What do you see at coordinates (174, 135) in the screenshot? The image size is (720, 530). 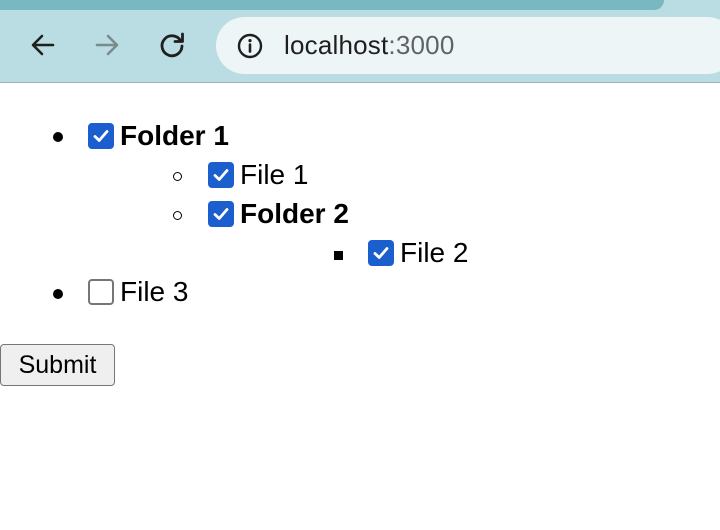 I see `folder-1-label: Folder 1` at bounding box center [174, 135].